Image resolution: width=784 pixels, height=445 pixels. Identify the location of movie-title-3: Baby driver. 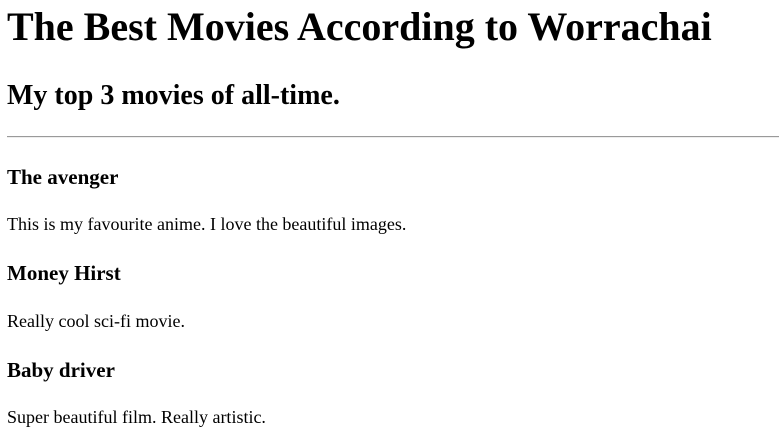
(61, 370).